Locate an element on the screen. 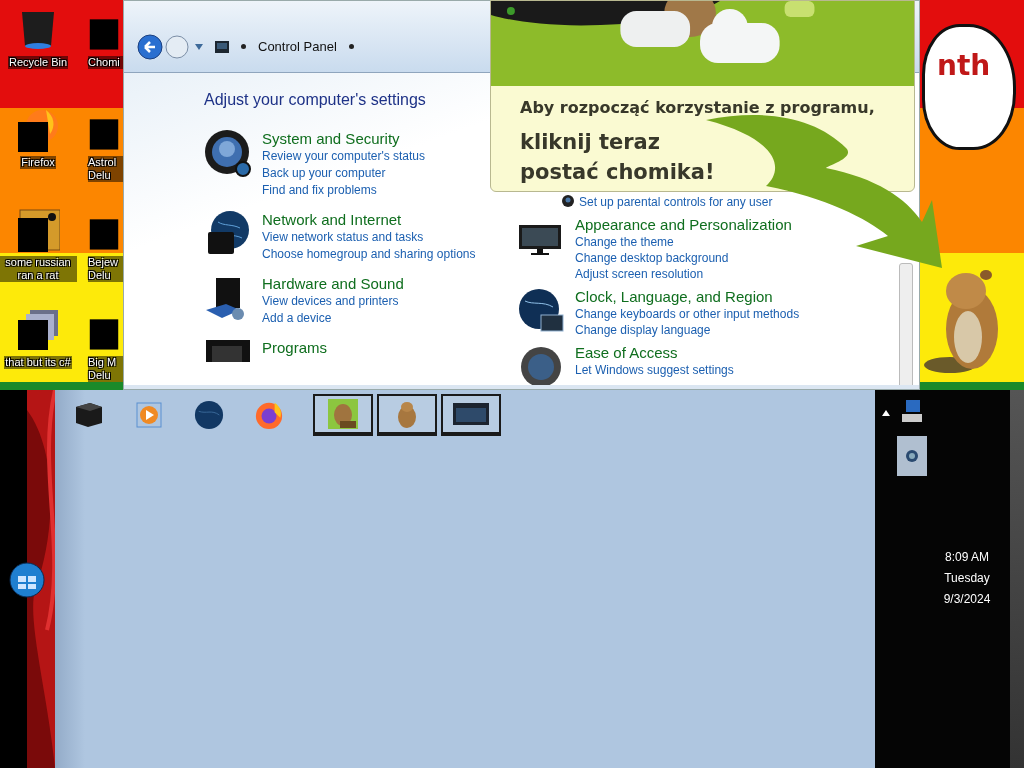 Image resolution: width=1024 pixels, height=768 pixels. task-link: View network status and tasks is located at coordinates (369, 237).